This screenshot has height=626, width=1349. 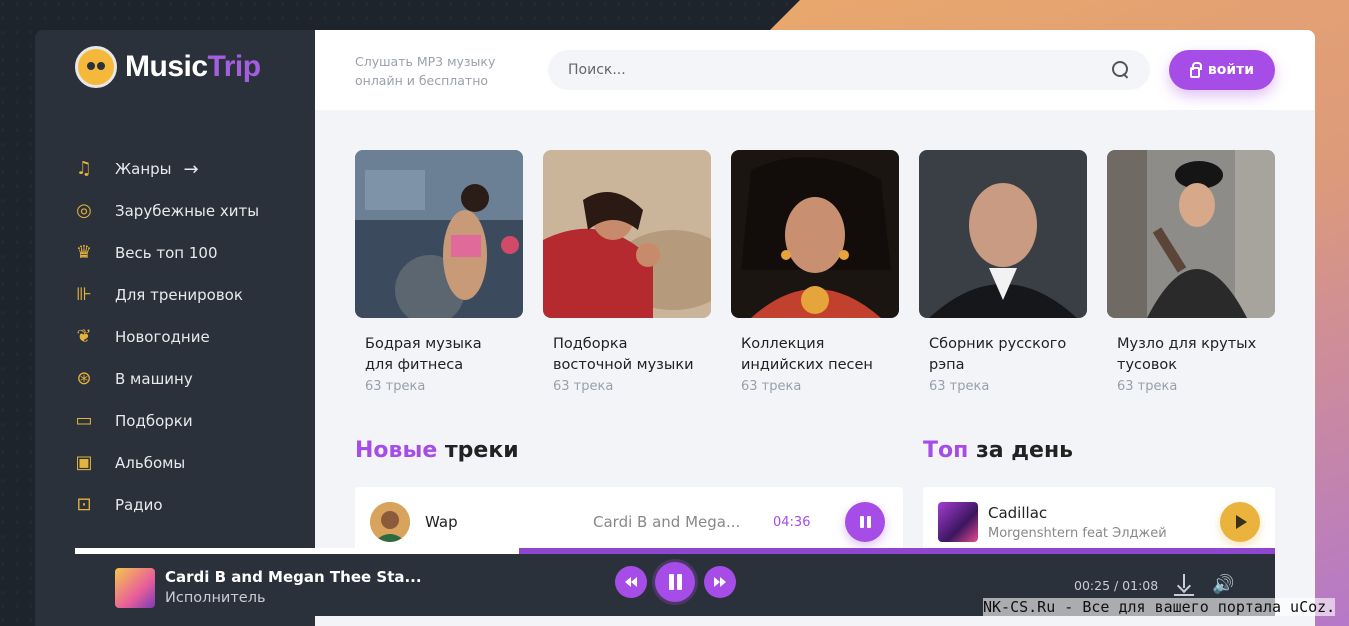 I want to click on sidebar-item-label: Для тренировок, so click(x=179, y=295).